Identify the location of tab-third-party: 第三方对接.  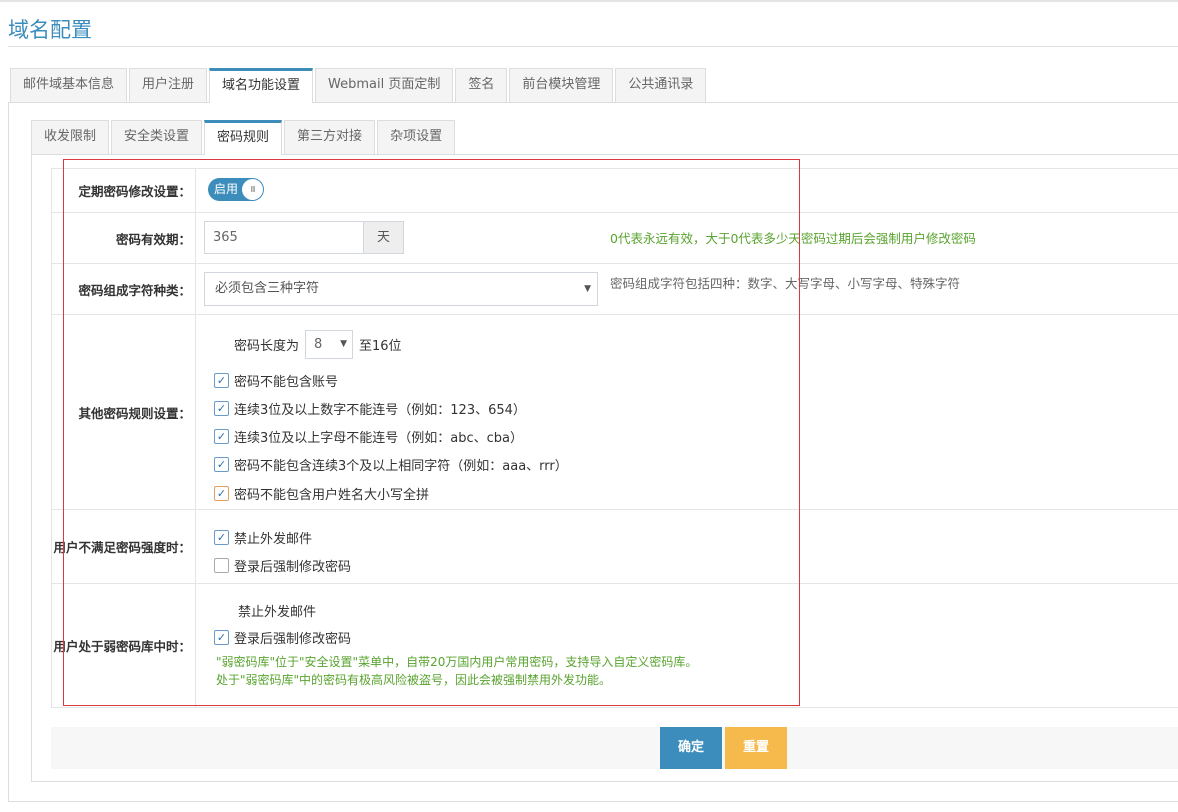
(330, 137).